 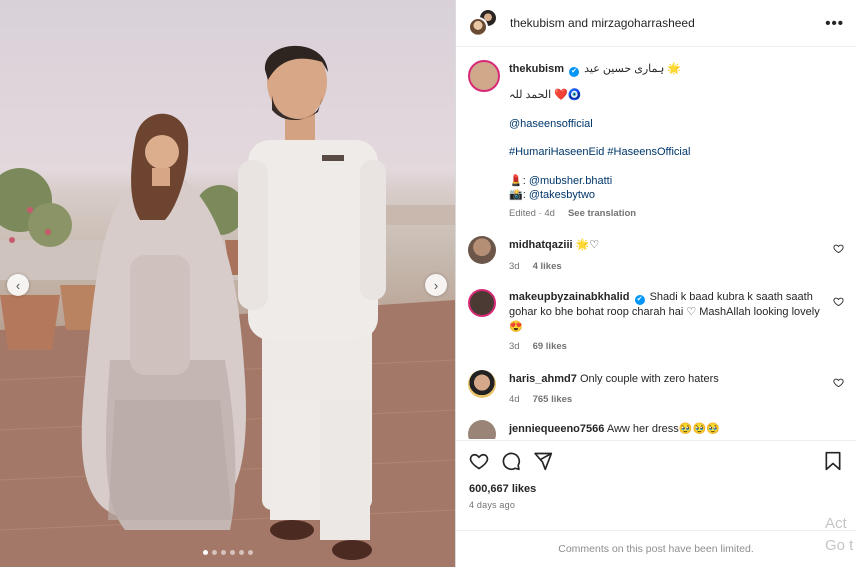 I want to click on mention-link: @takesbytwo, so click(x=562, y=195).